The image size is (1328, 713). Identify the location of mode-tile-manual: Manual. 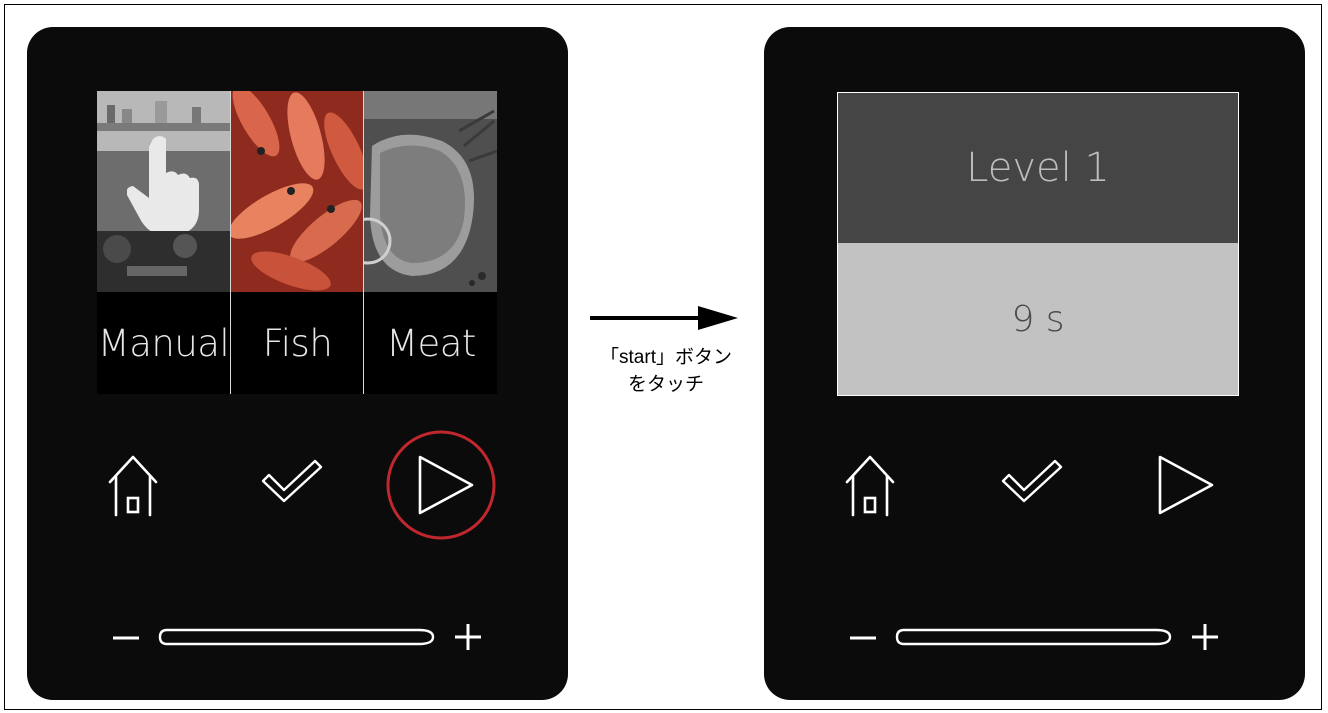
(163, 242).